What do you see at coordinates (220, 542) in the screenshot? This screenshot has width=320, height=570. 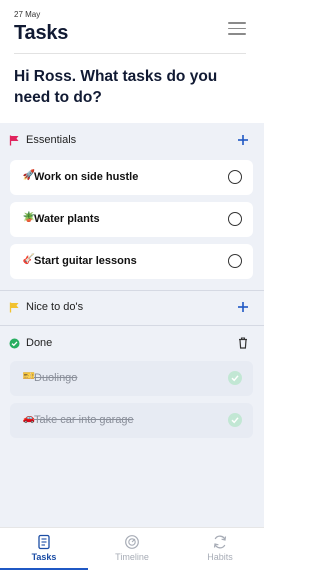 I see `habits-icon` at bounding box center [220, 542].